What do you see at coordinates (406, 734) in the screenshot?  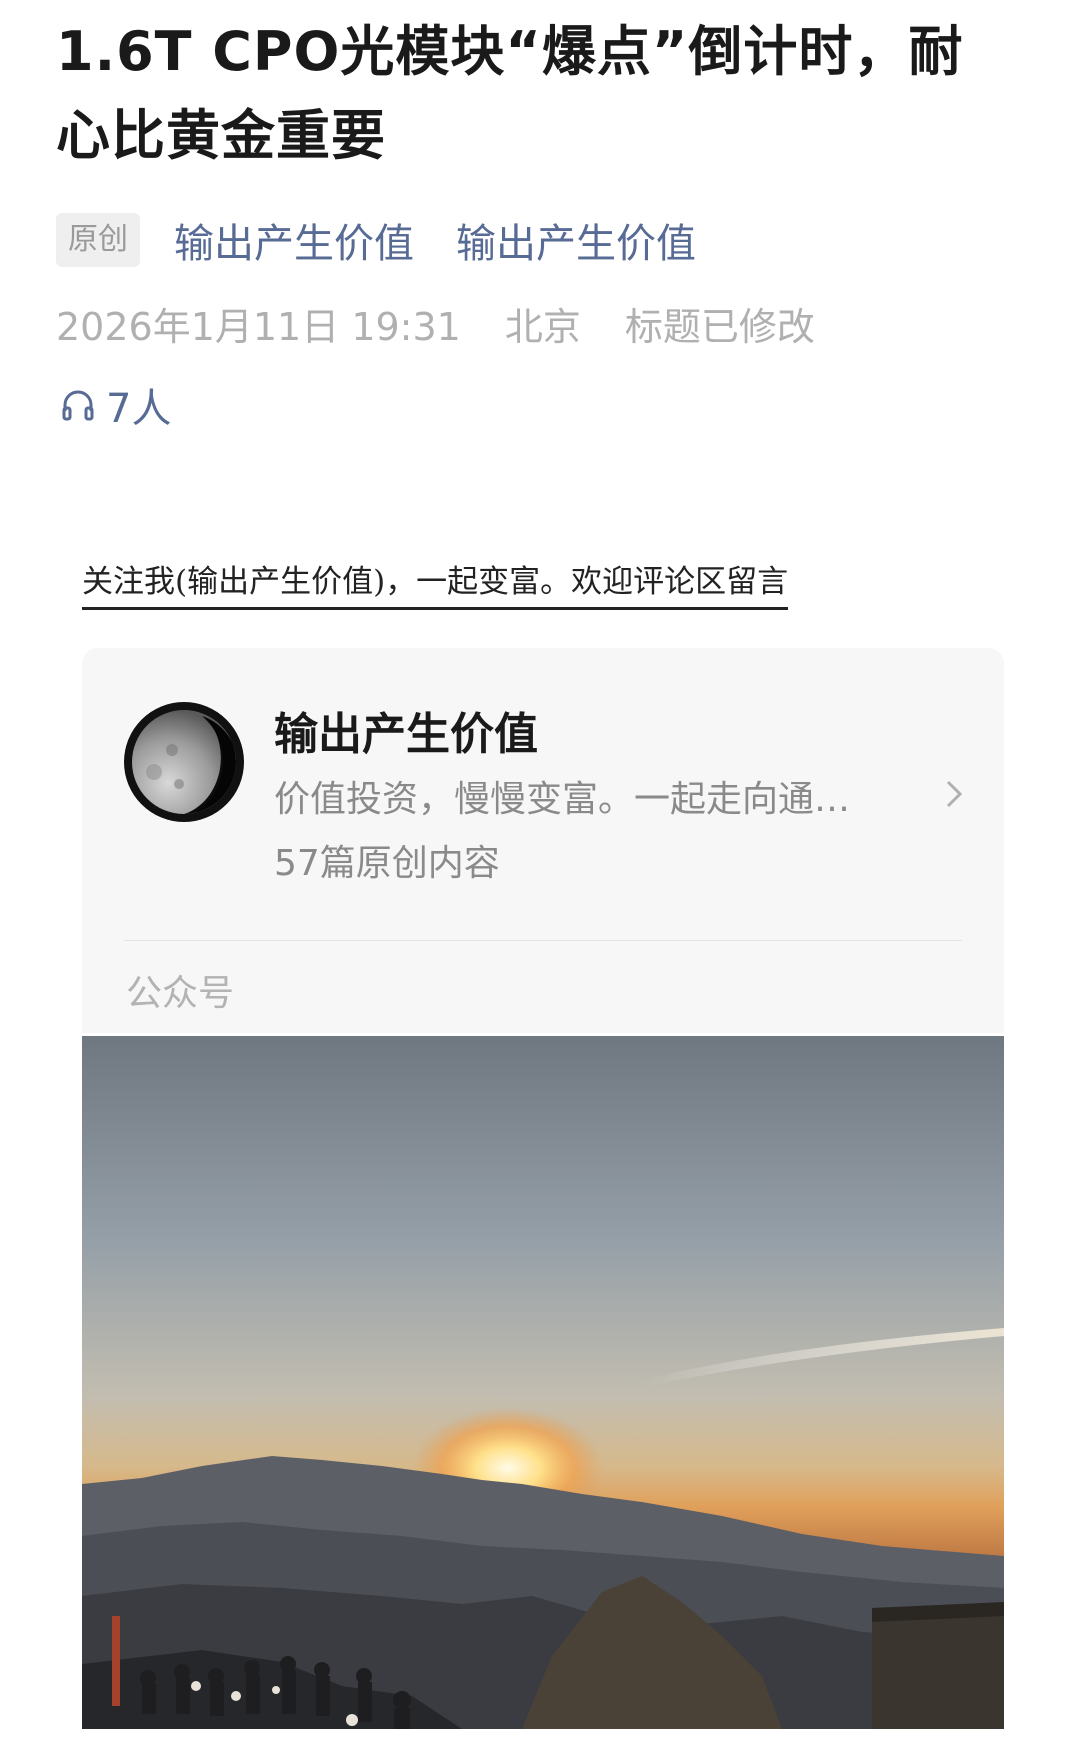 I see `account-name: 输出产生价值` at bounding box center [406, 734].